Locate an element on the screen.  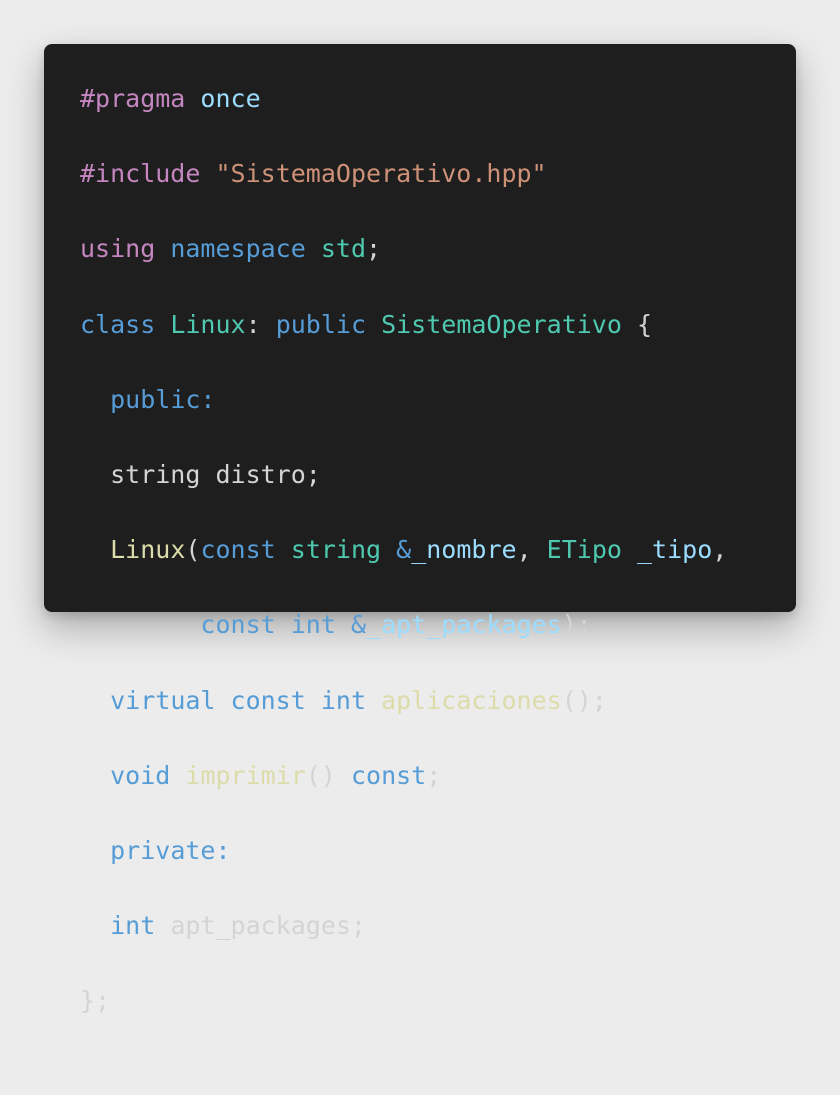
code-line: void imprimir() const; is located at coordinates (403, 776).